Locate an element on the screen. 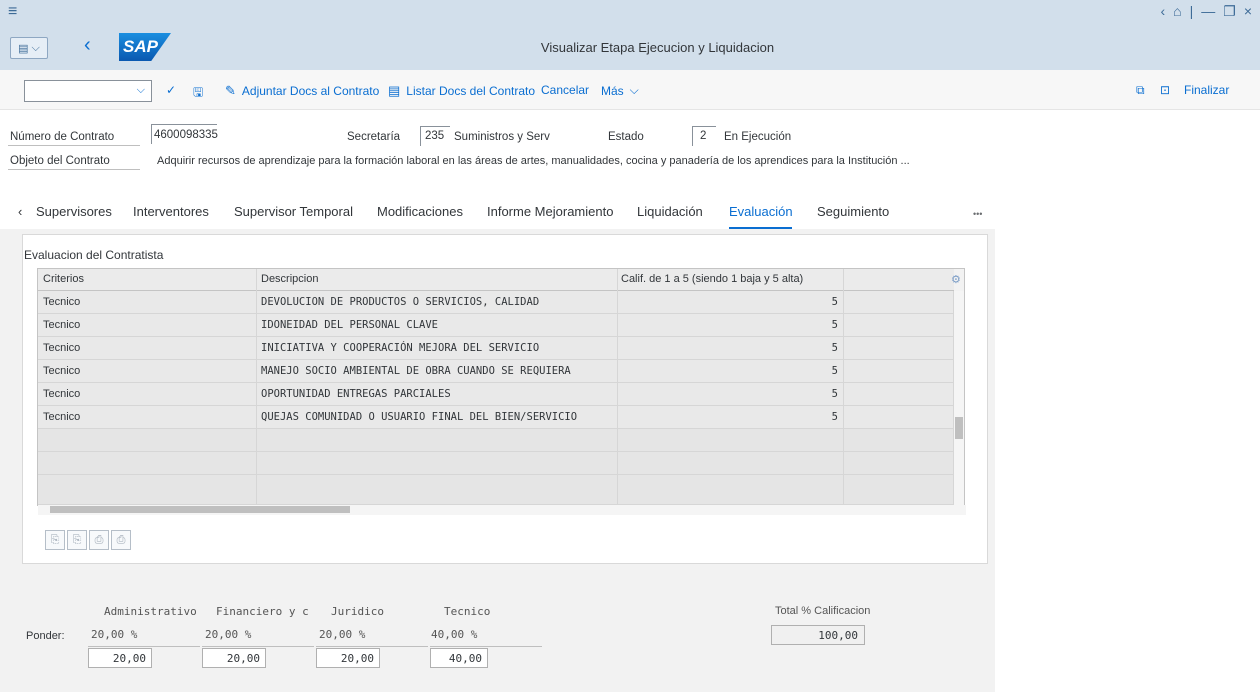 This screenshot has width=1260, height=692. tab-supervisores: Supervisores is located at coordinates (74, 211).